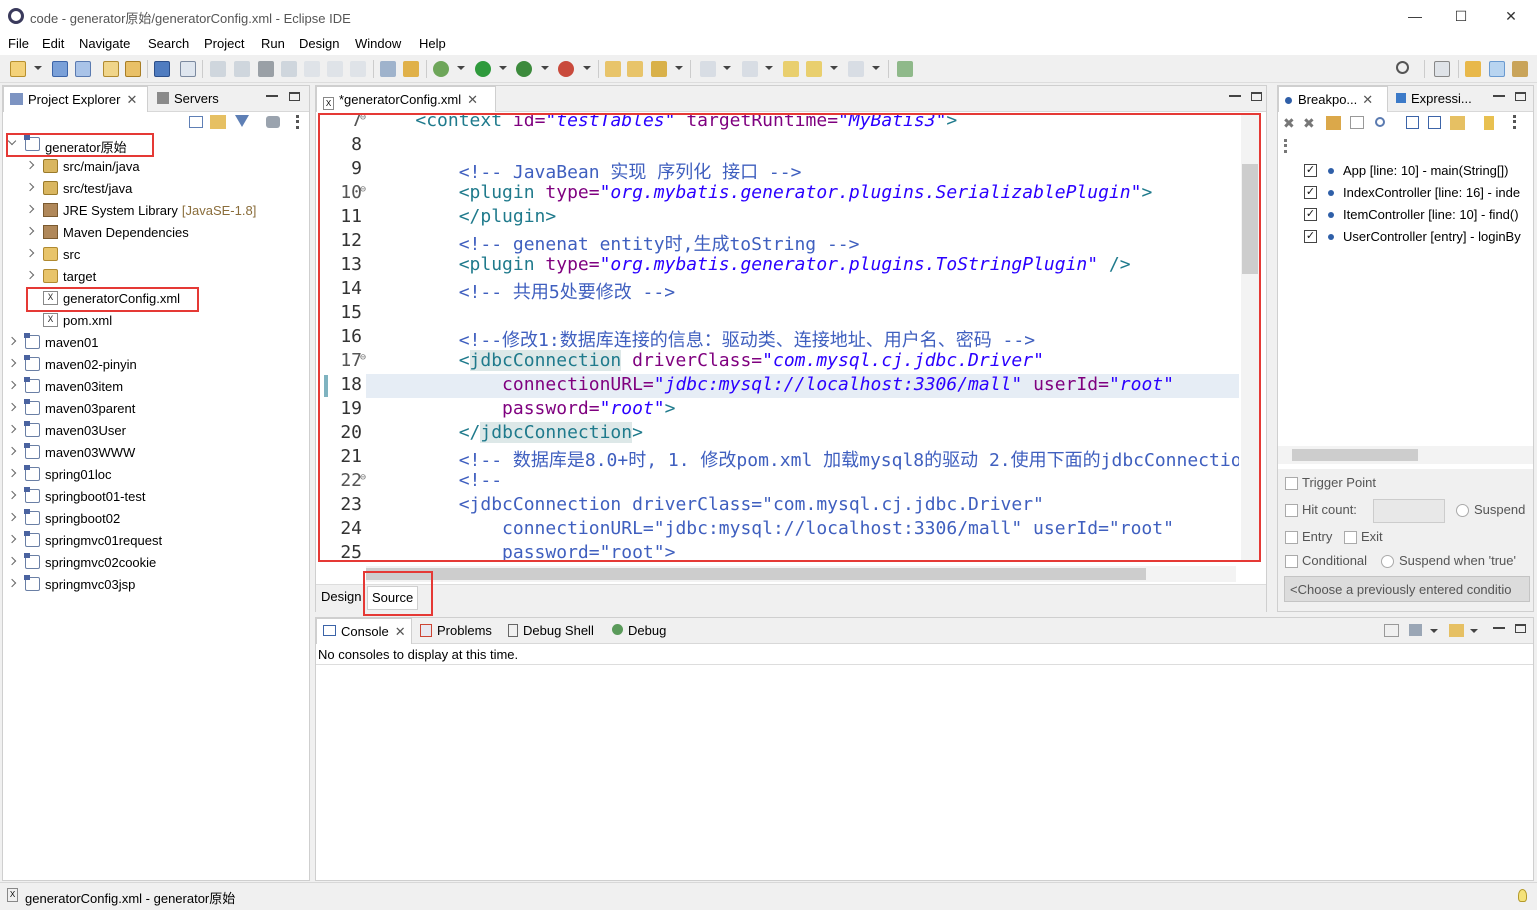  Describe the element at coordinates (1333, 99) in the screenshot. I see `tab-breakpoints: Breakpo... ✕` at that location.